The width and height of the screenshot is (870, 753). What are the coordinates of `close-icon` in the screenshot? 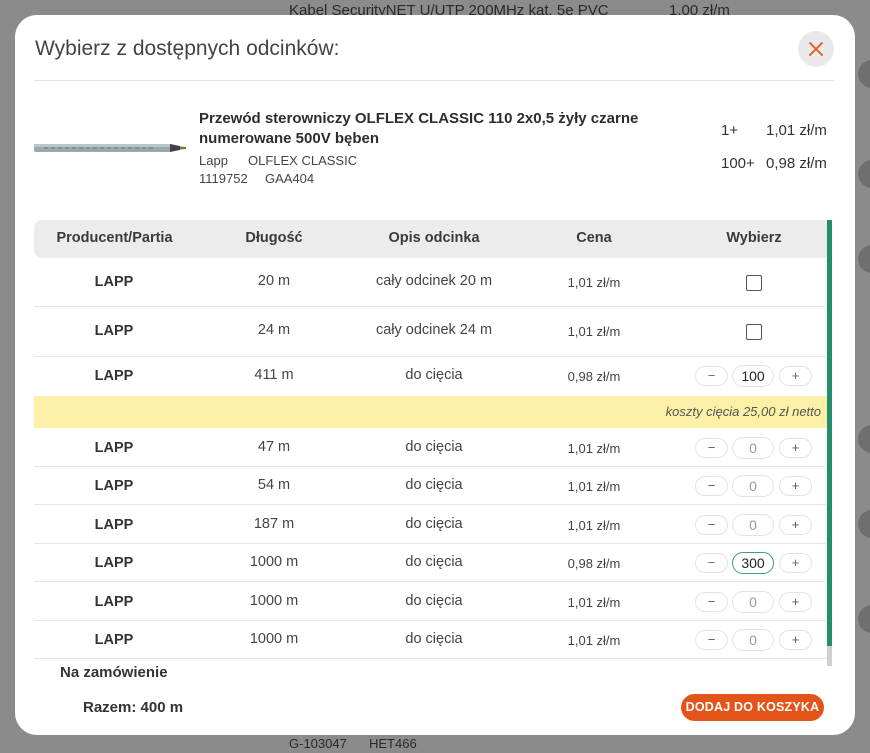 It's located at (816, 49).